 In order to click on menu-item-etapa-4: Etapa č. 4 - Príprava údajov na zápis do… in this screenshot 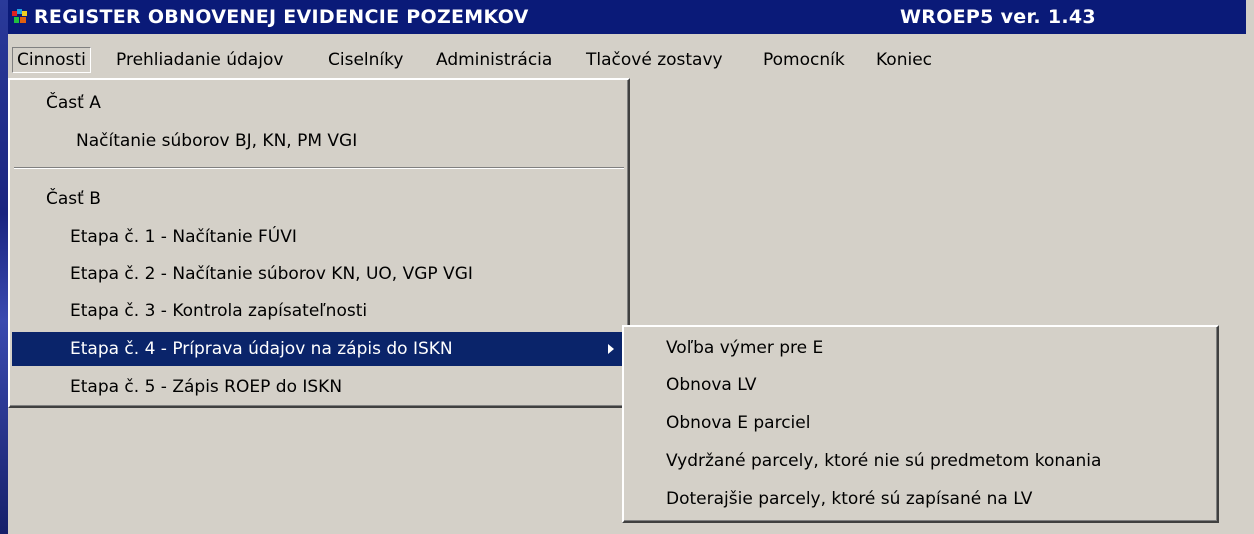, I will do `click(319, 349)`.